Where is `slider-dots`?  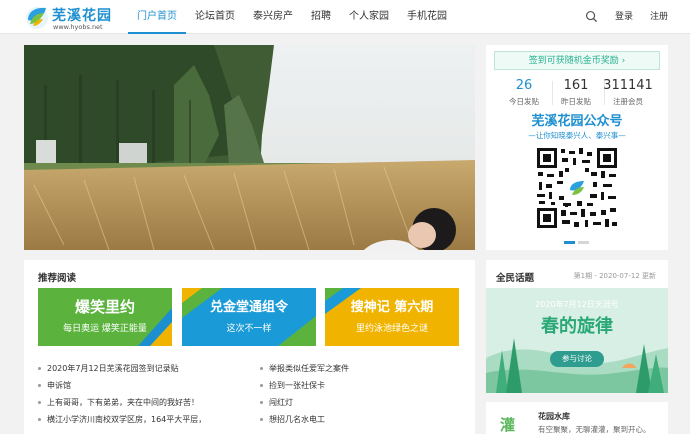
slider-dots is located at coordinates (577, 242).